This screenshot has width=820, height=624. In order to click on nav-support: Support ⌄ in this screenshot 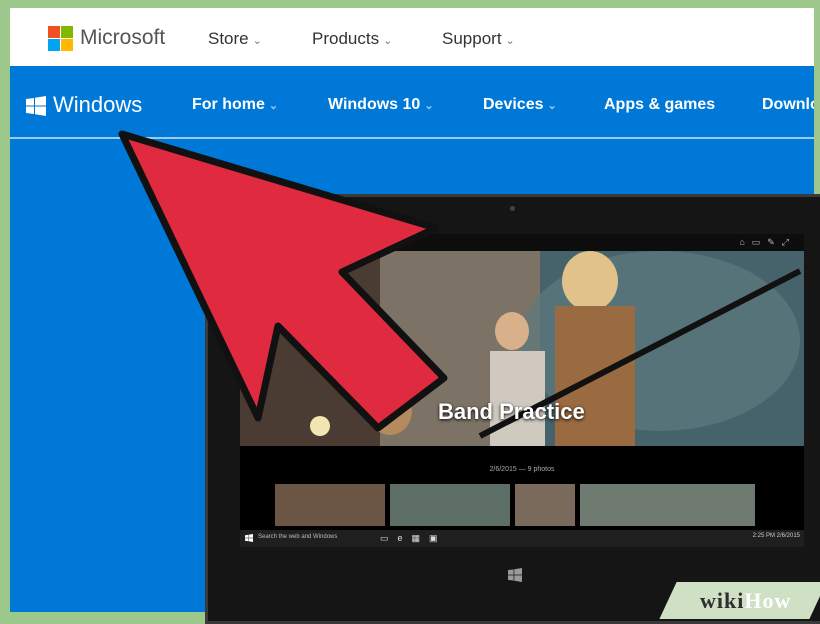, I will do `click(478, 39)`.